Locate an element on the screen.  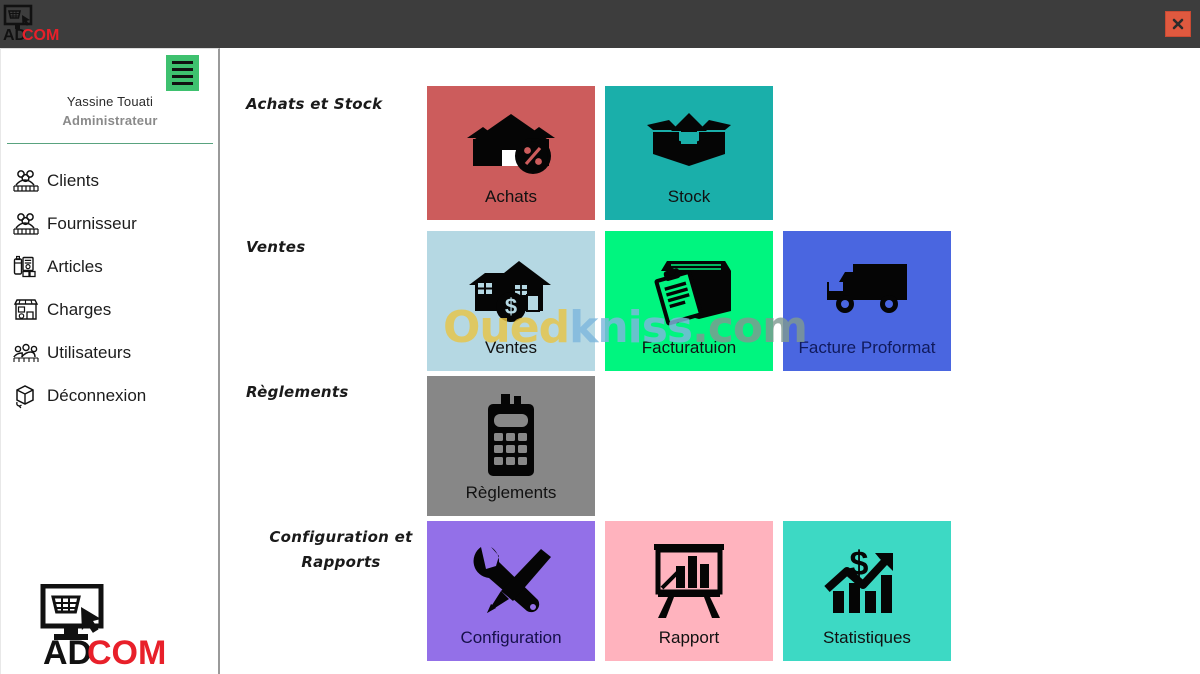
wrench-screwdriver-icon is located at coordinates (511, 575).